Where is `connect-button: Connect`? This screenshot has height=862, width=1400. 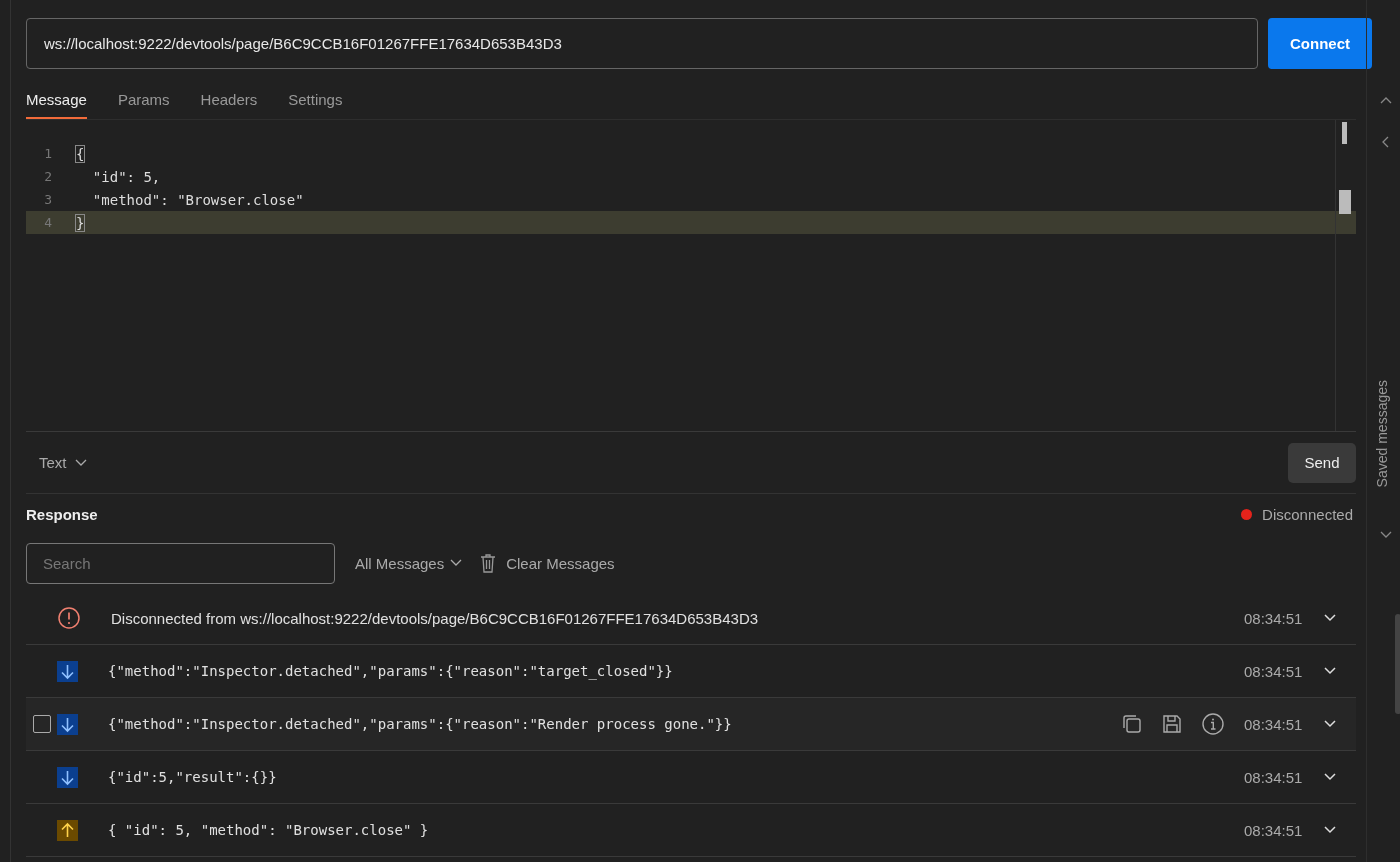
connect-button: Connect is located at coordinates (1320, 43).